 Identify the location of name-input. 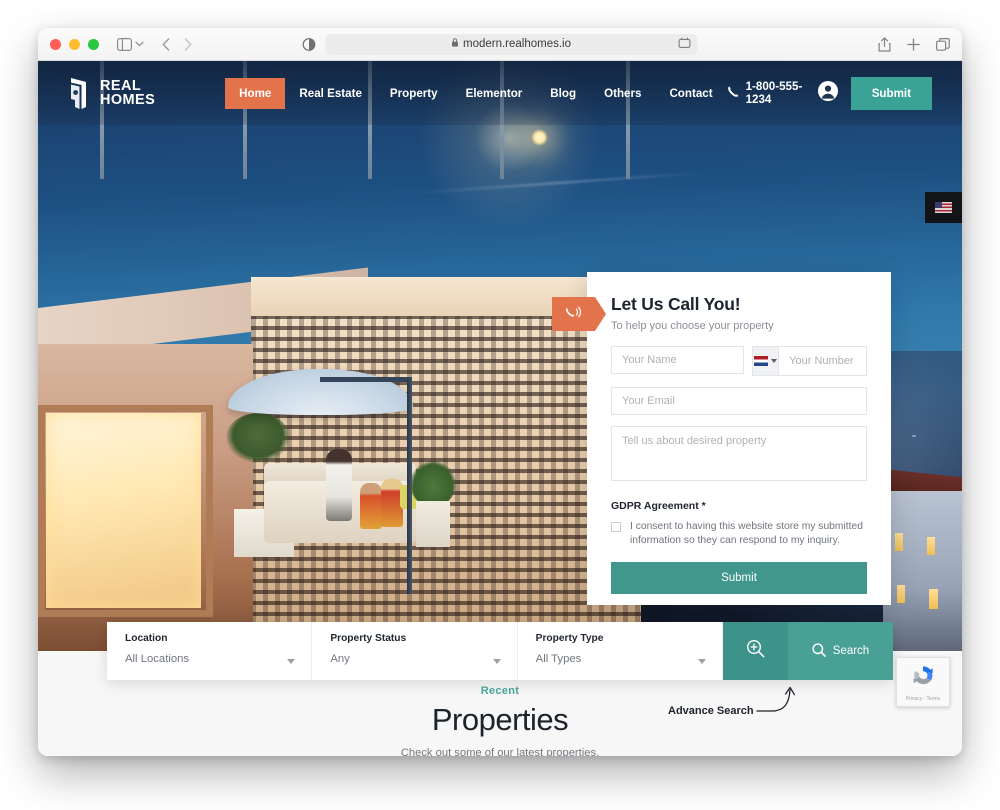
(677, 360).